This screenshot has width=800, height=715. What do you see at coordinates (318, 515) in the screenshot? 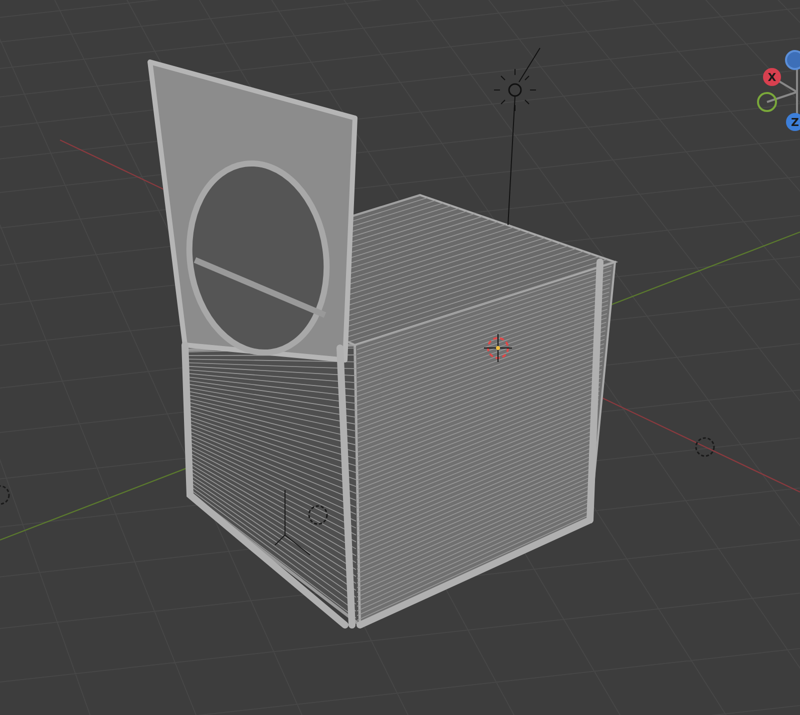
I see `empty-object-icon` at bounding box center [318, 515].